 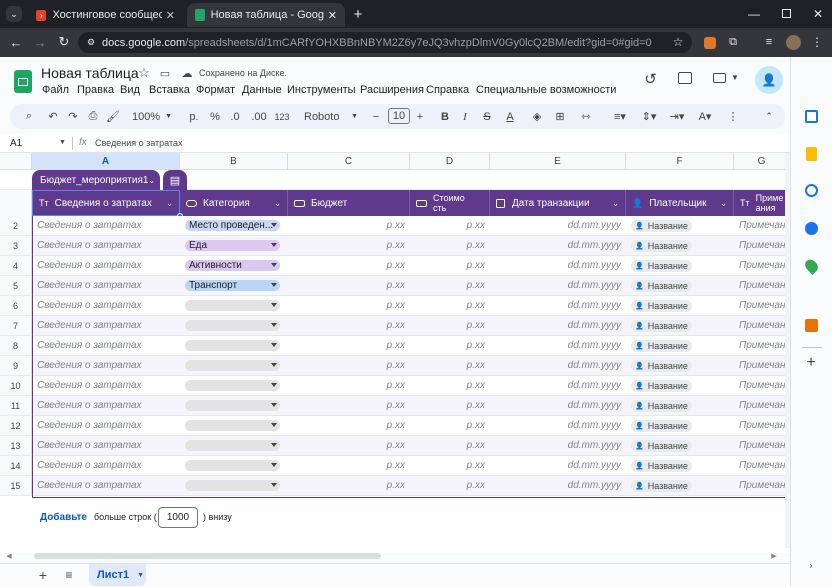 I want to click on borders-icon: ⊞, so click(x=560, y=116).